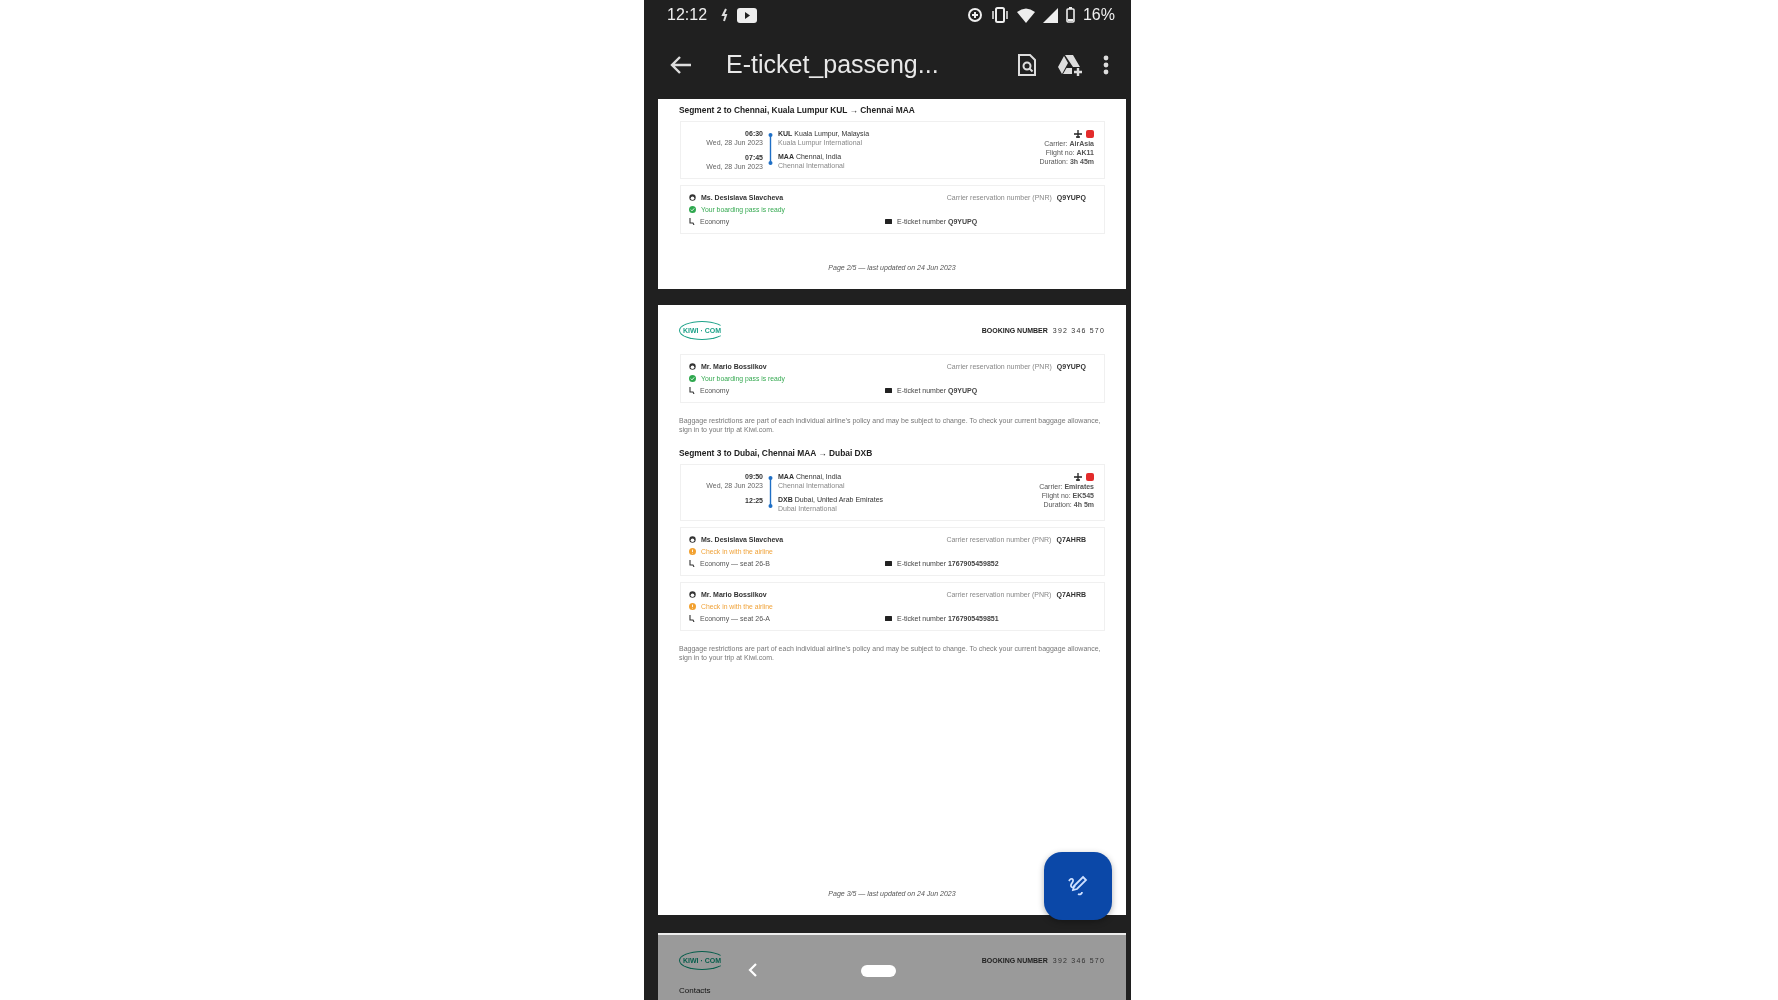 The width and height of the screenshot is (1778, 1000). Describe the element at coordinates (1098, 15) in the screenshot. I see `battery-percentage: 16%` at that location.